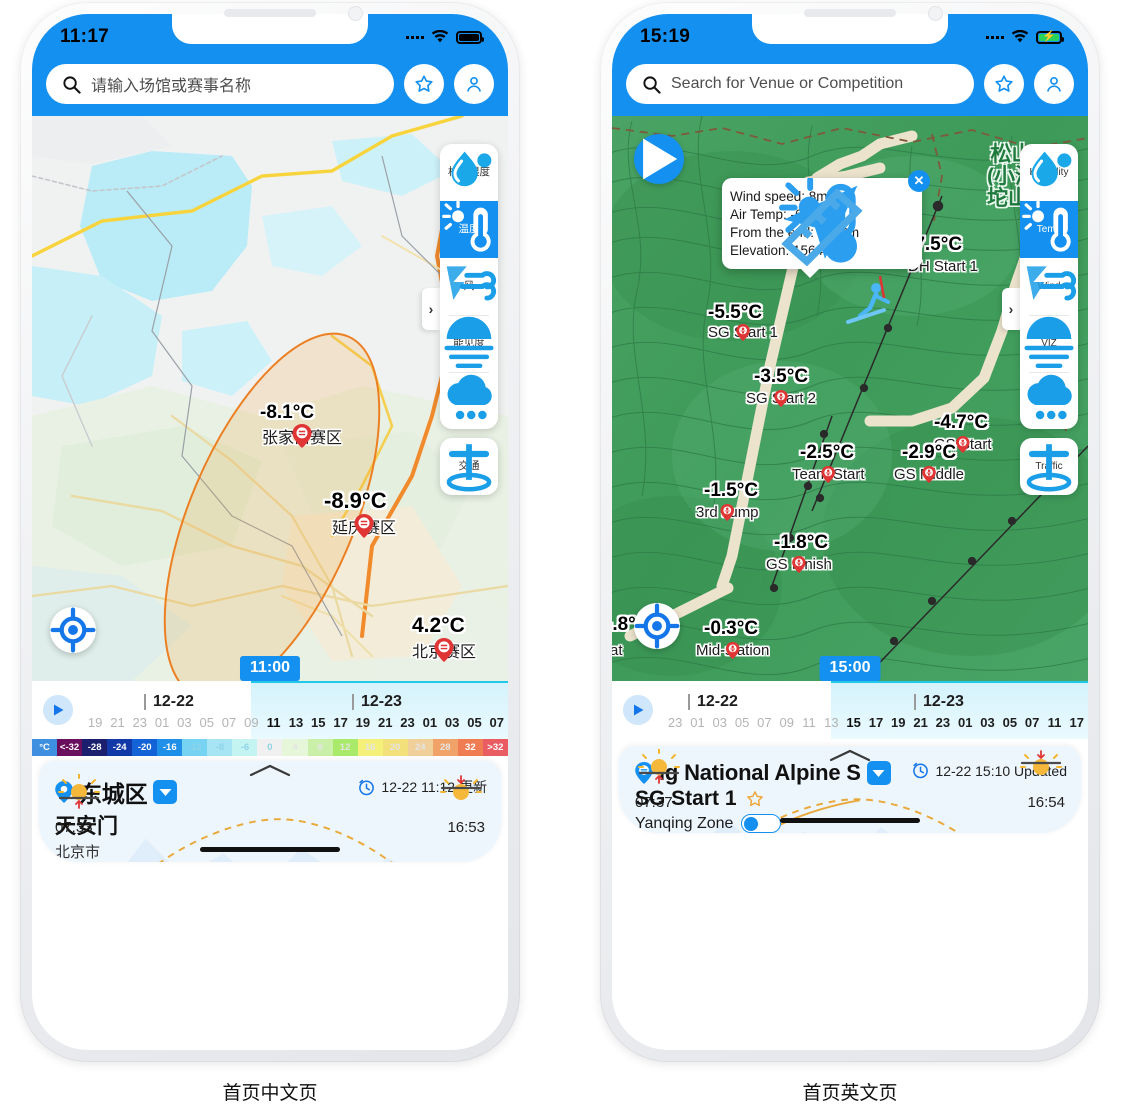 Image resolution: width=1137 pixels, height=1118 pixels. I want to click on zone-row: Yanqing Zone, so click(850, 823).